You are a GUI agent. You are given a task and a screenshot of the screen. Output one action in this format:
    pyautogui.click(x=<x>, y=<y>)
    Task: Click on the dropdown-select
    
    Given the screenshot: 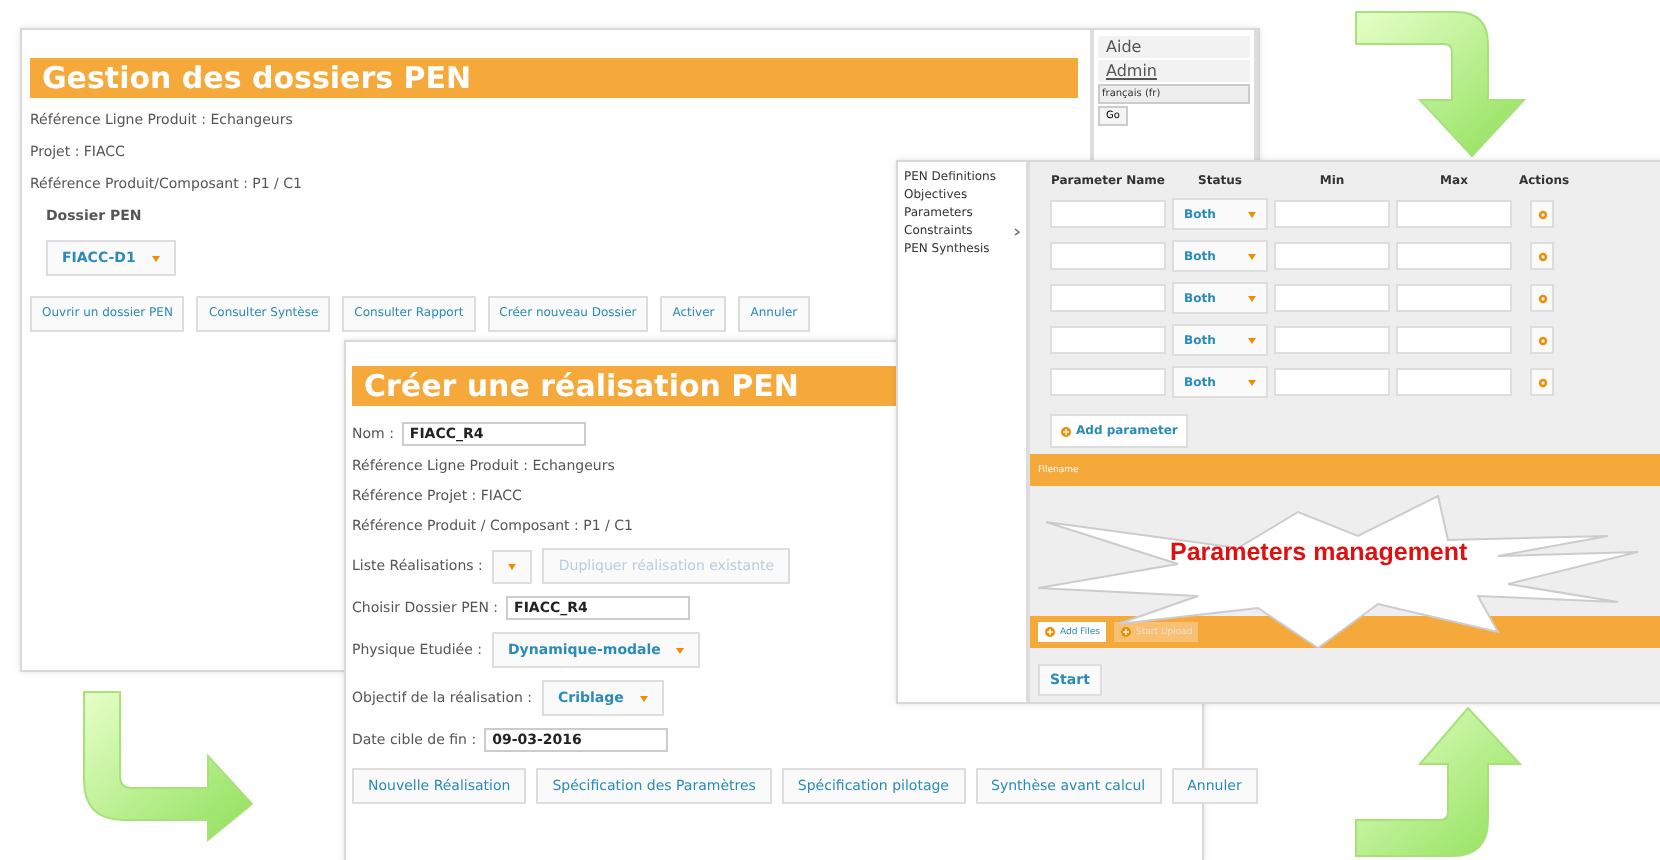 What is the action you would take?
    pyautogui.click(x=512, y=566)
    